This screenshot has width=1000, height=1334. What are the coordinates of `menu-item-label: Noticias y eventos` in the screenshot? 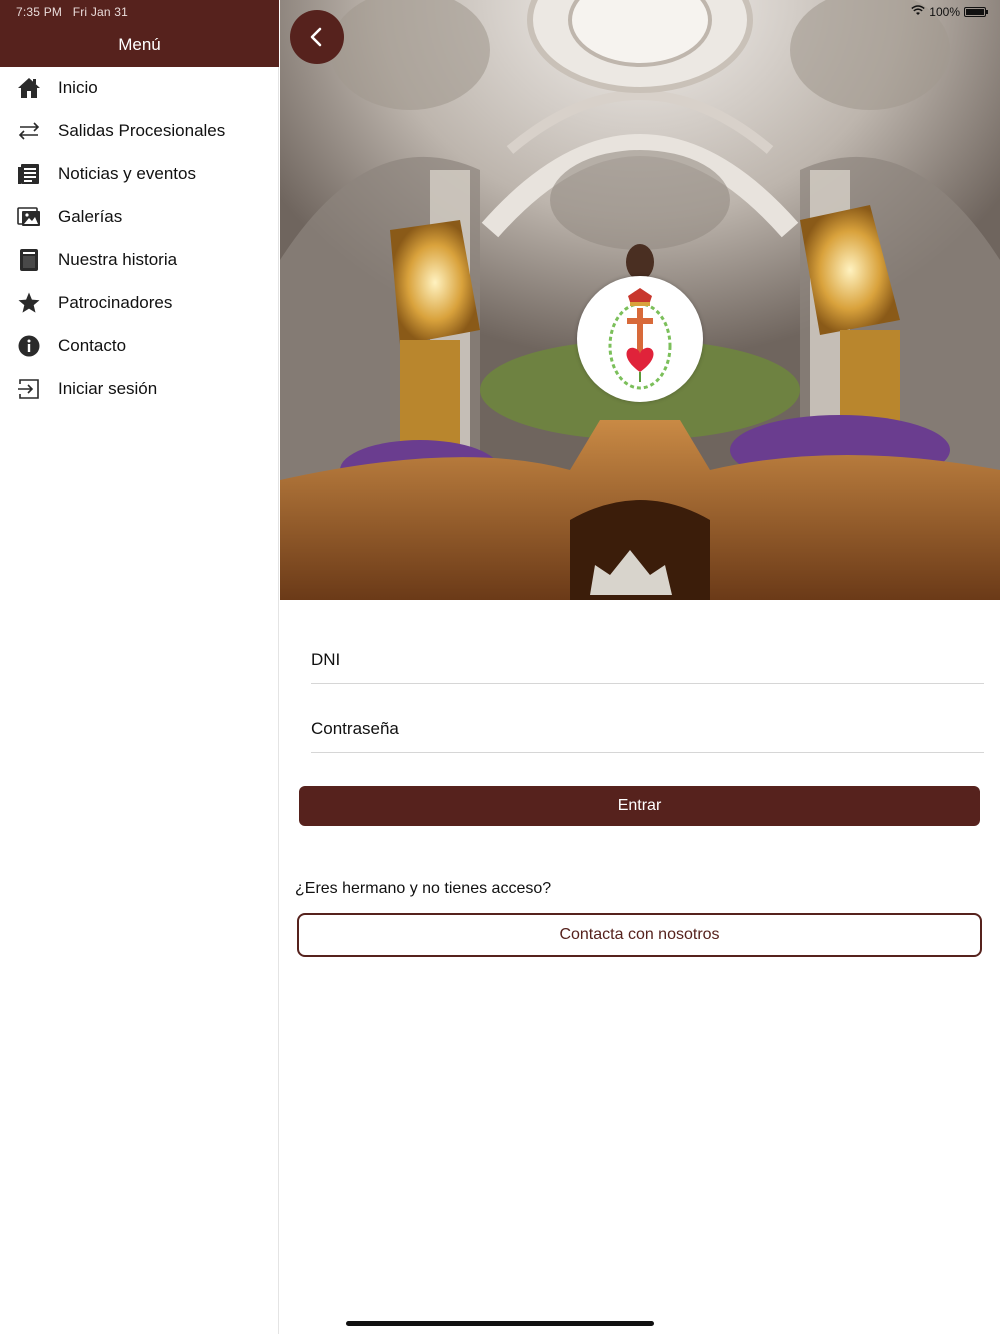 It's located at (127, 173).